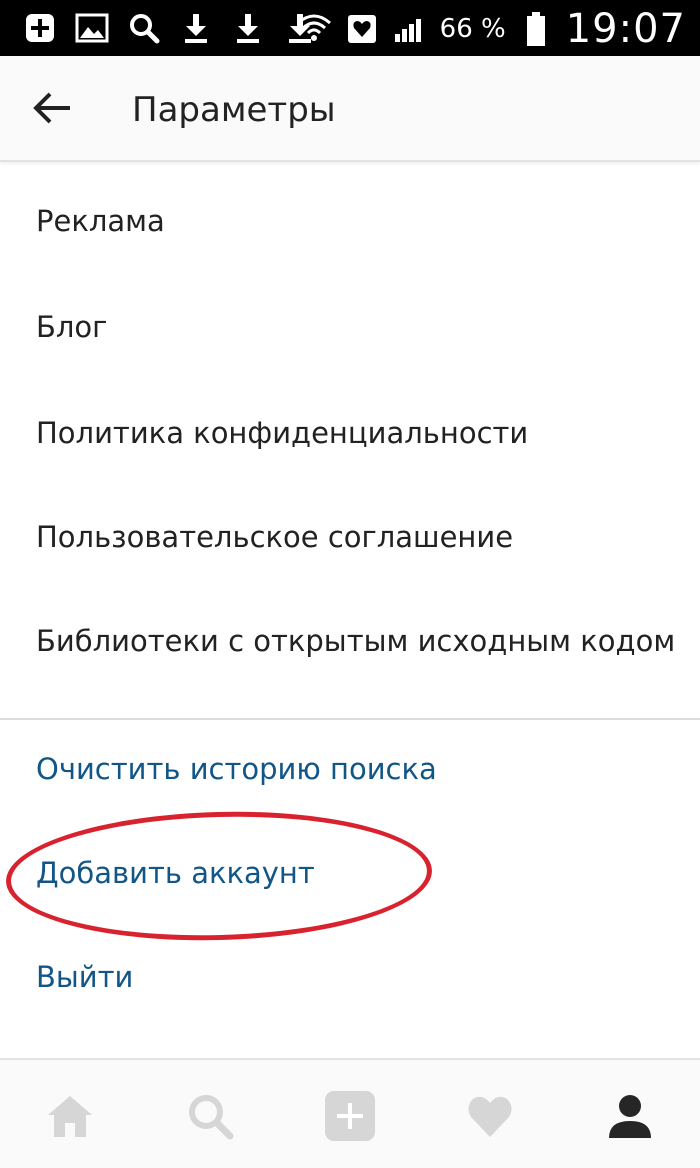 This screenshot has height=1168, width=700. What do you see at coordinates (472, 29) in the screenshot?
I see `battery-percent: 66 %` at bounding box center [472, 29].